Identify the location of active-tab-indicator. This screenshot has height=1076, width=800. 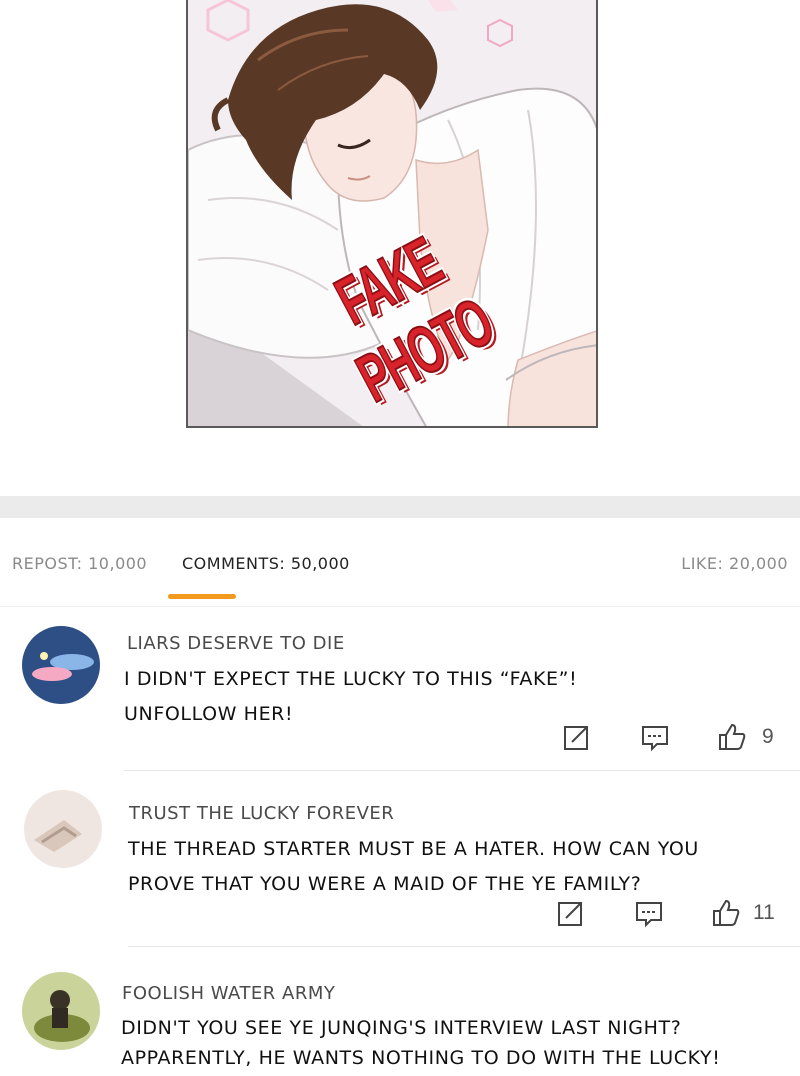
(202, 596).